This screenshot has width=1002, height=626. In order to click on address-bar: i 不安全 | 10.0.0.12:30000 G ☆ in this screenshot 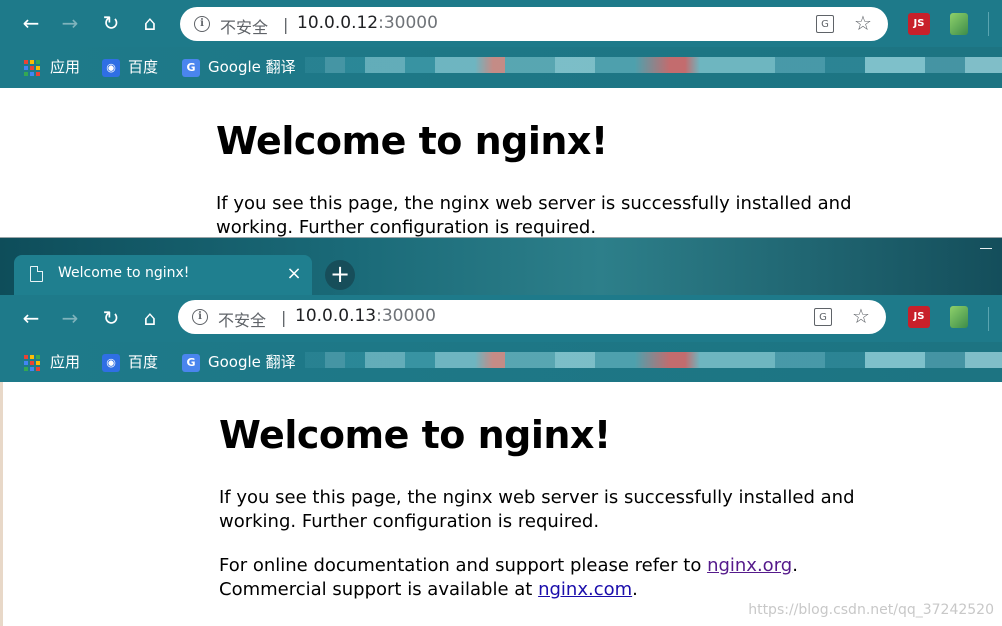, I will do `click(534, 24)`.